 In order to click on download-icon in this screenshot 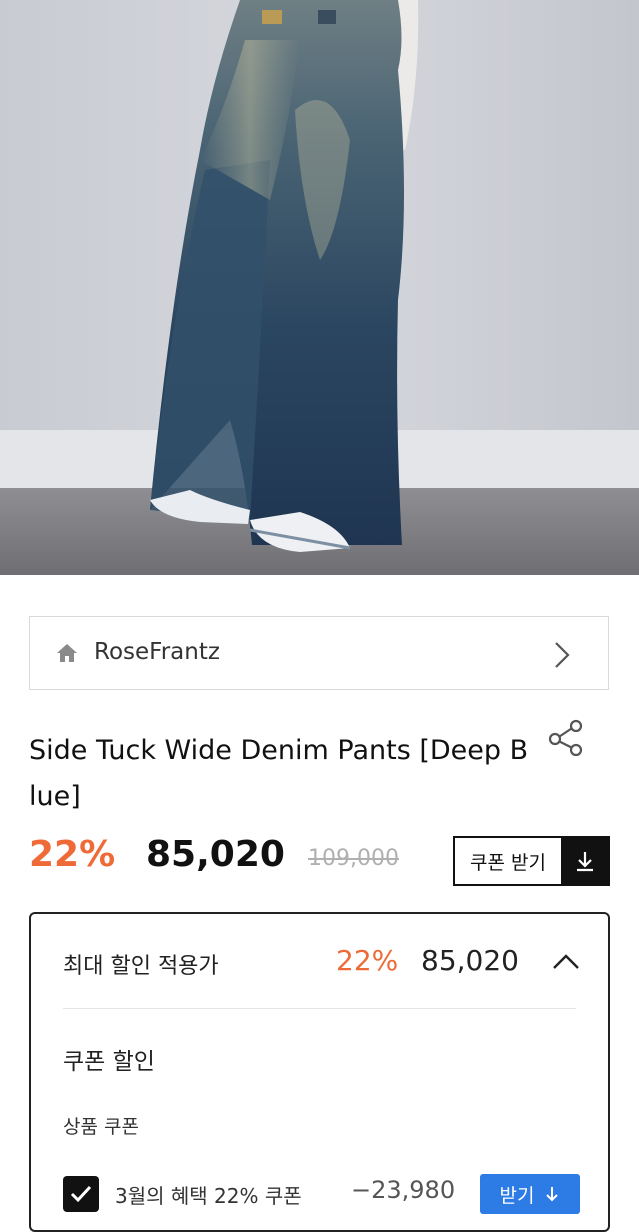, I will do `click(584, 861)`.